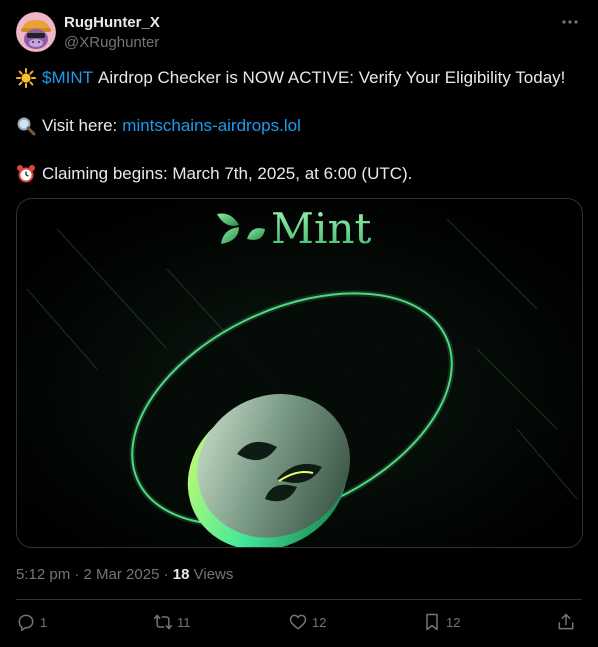 Image resolution: width=598 pixels, height=647 pixels. I want to click on avatar, so click(36, 32).